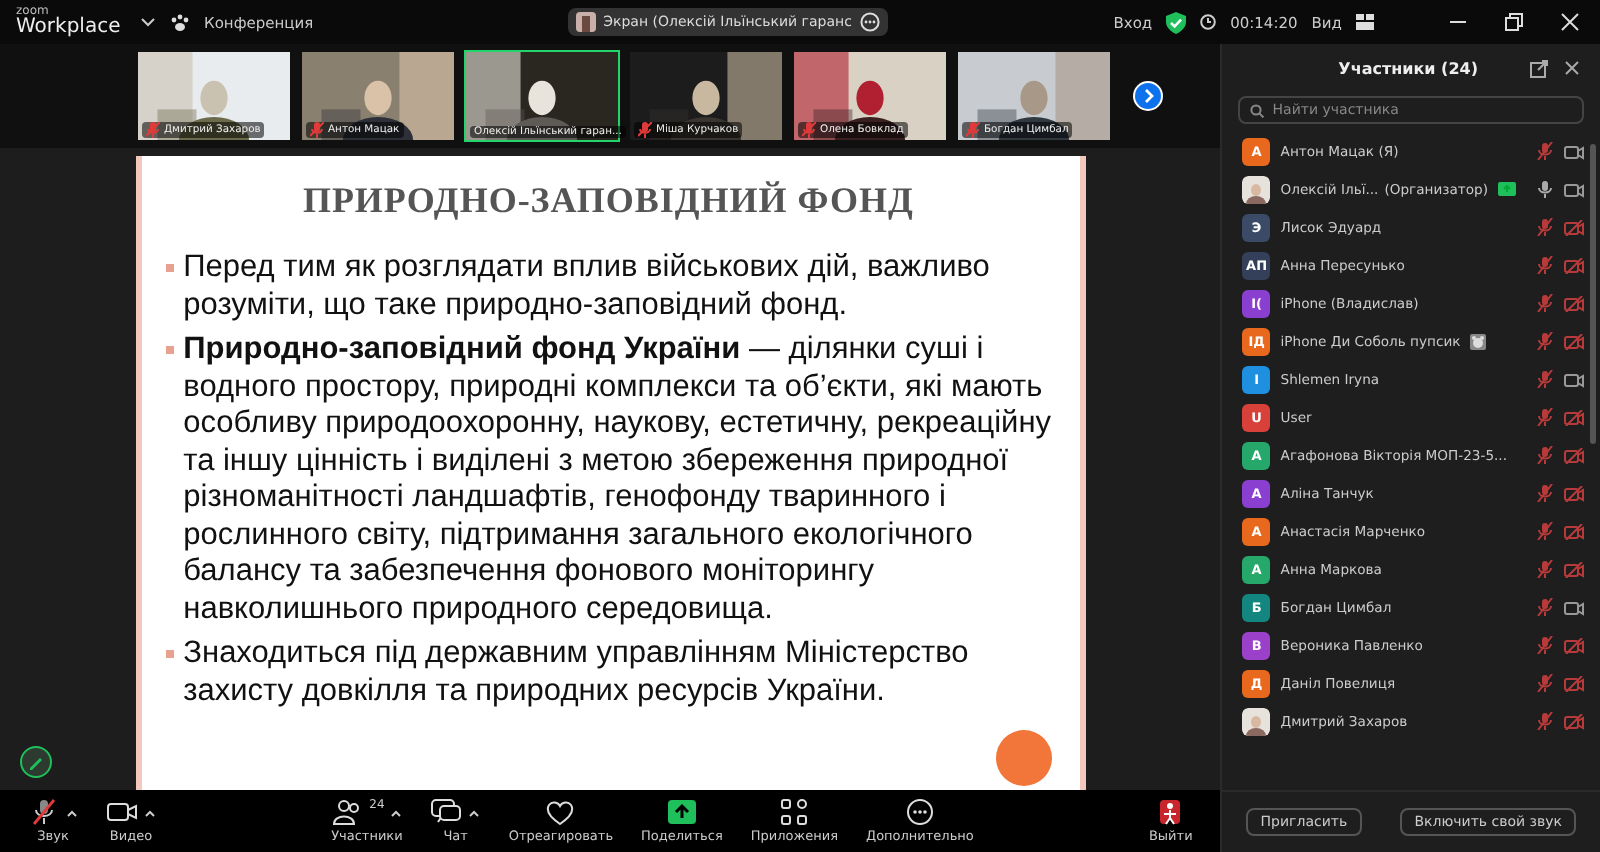 This screenshot has height=852, width=1600. What do you see at coordinates (587, 287) in the screenshot?
I see `slide-bullet-text: Перед тим як розглядати вплив військових дій, важливо розуміти, що таке природно-заповідний фонд.` at bounding box center [587, 287].